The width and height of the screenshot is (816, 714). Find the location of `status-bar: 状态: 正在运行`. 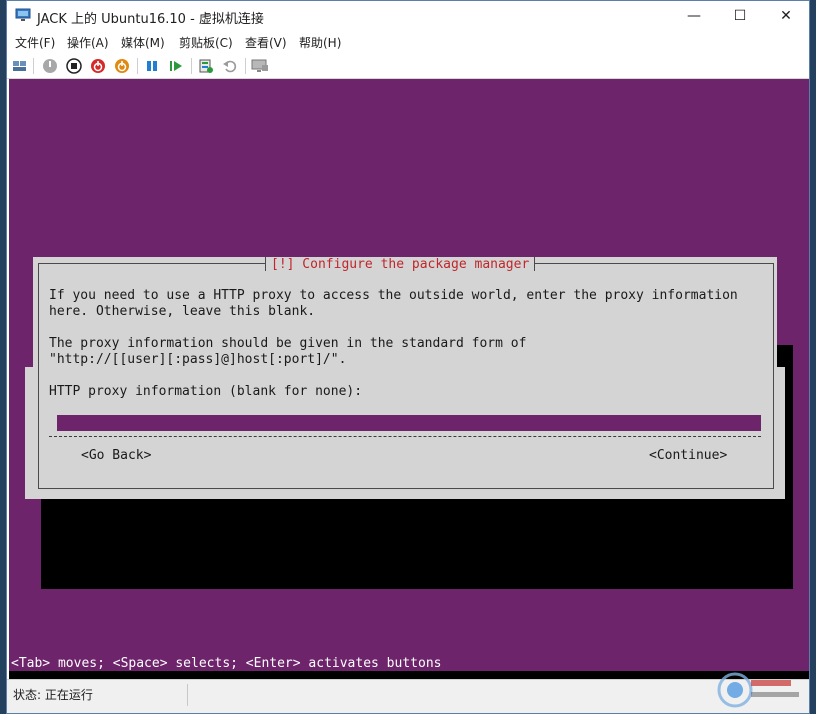

status-bar: 状态: 正在运行 is located at coordinates (408, 692).